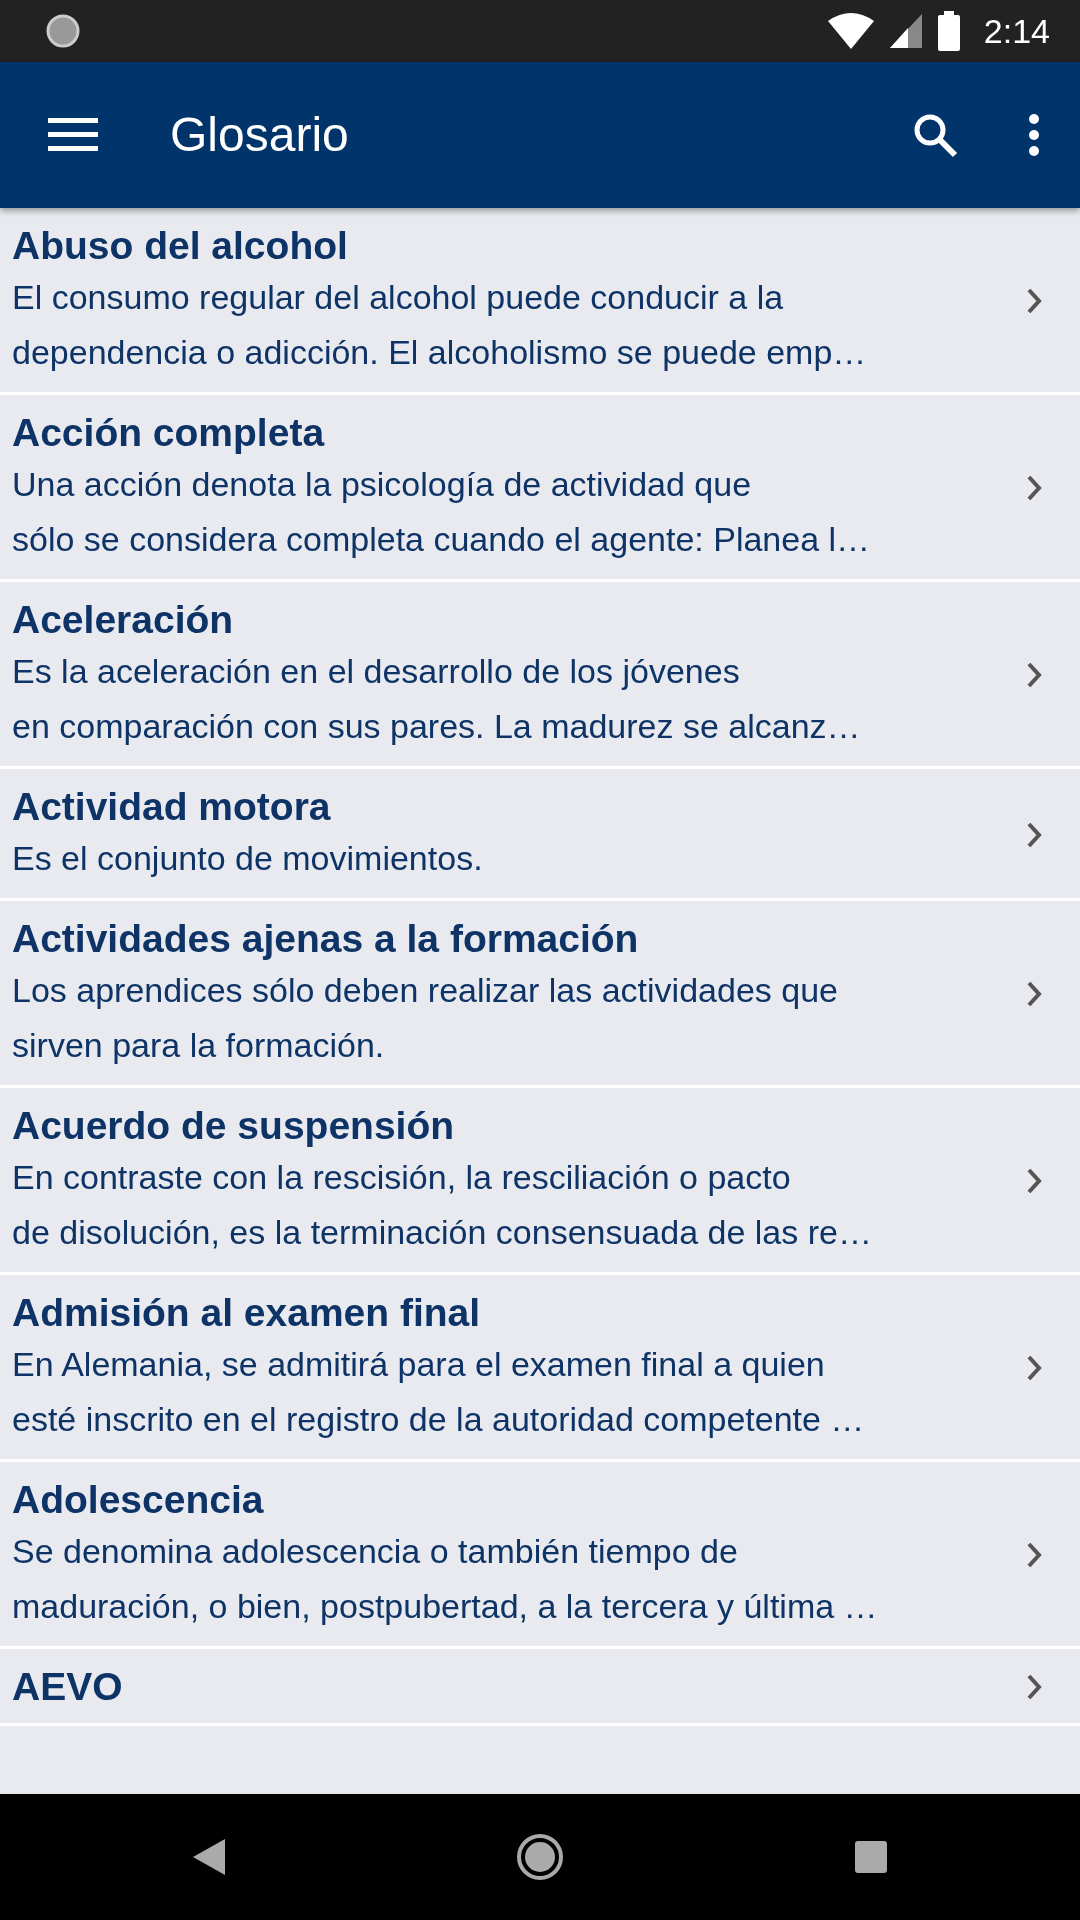 This screenshot has height=1920, width=1080. I want to click on term-title: Abuso del alcohol, so click(180, 246).